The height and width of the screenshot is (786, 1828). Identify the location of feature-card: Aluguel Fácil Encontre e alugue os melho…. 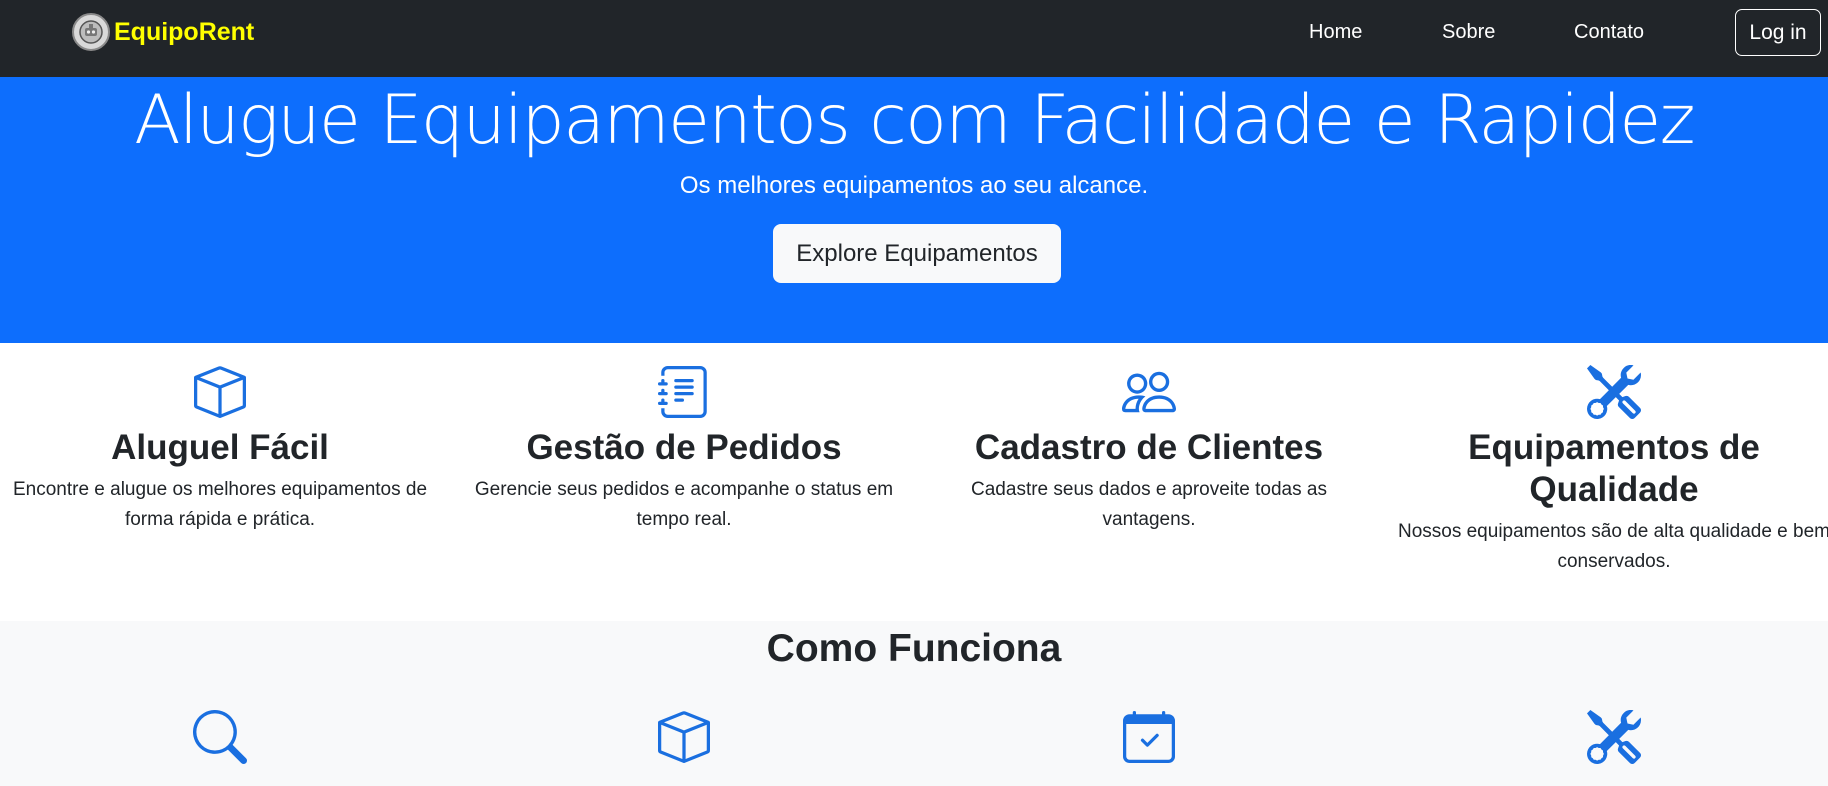
(220, 450).